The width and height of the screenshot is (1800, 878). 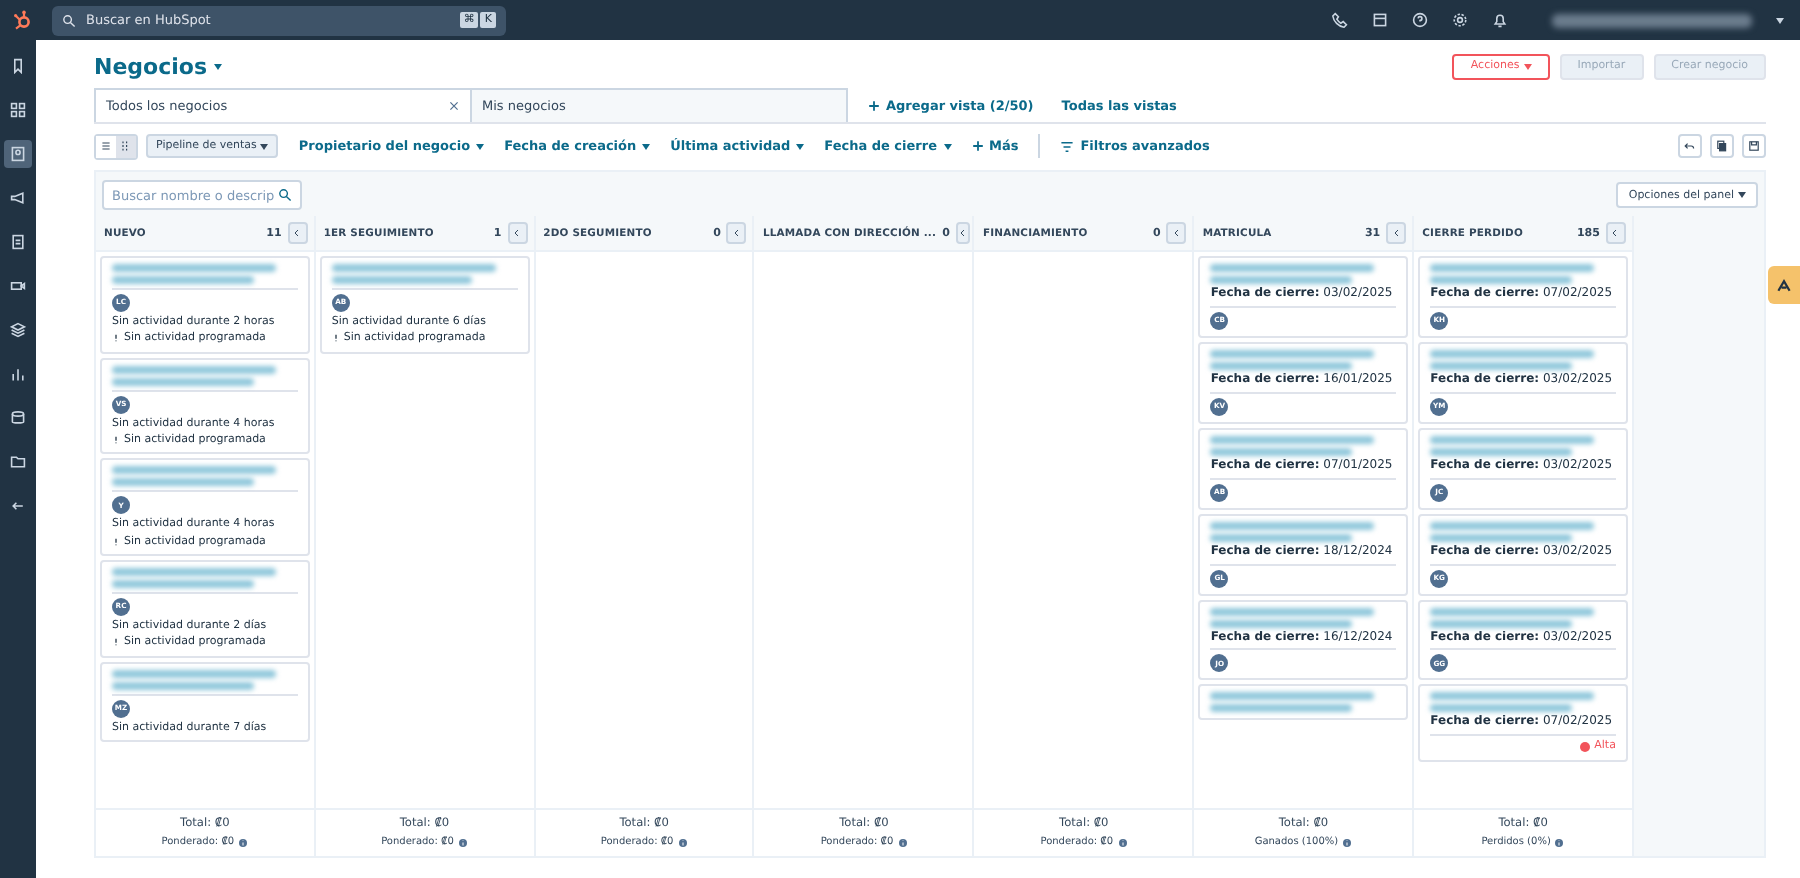 What do you see at coordinates (157, 66) in the screenshot?
I see `page-title: Negocios` at bounding box center [157, 66].